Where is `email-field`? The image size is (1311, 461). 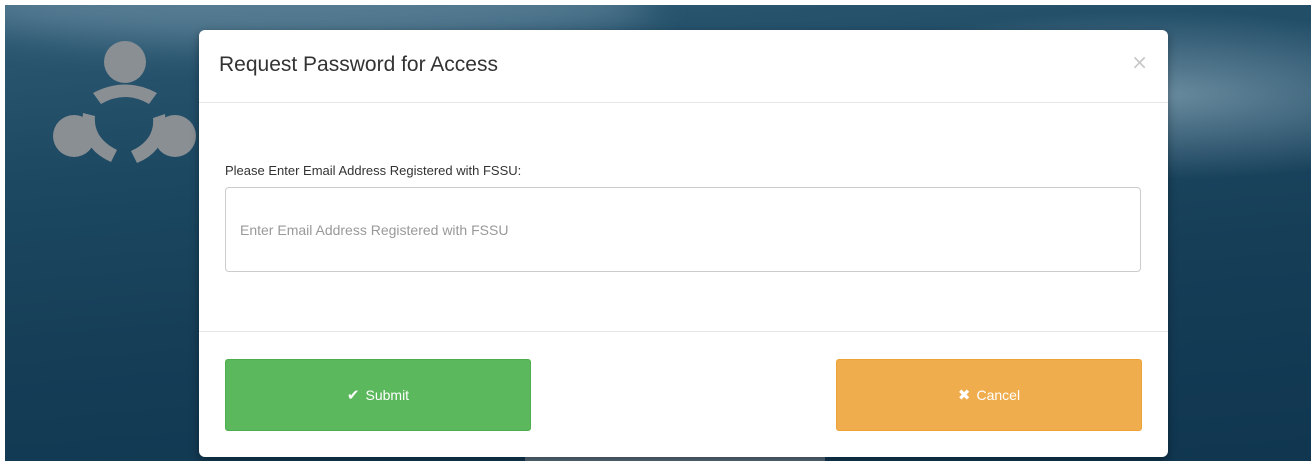 email-field is located at coordinates (683, 229).